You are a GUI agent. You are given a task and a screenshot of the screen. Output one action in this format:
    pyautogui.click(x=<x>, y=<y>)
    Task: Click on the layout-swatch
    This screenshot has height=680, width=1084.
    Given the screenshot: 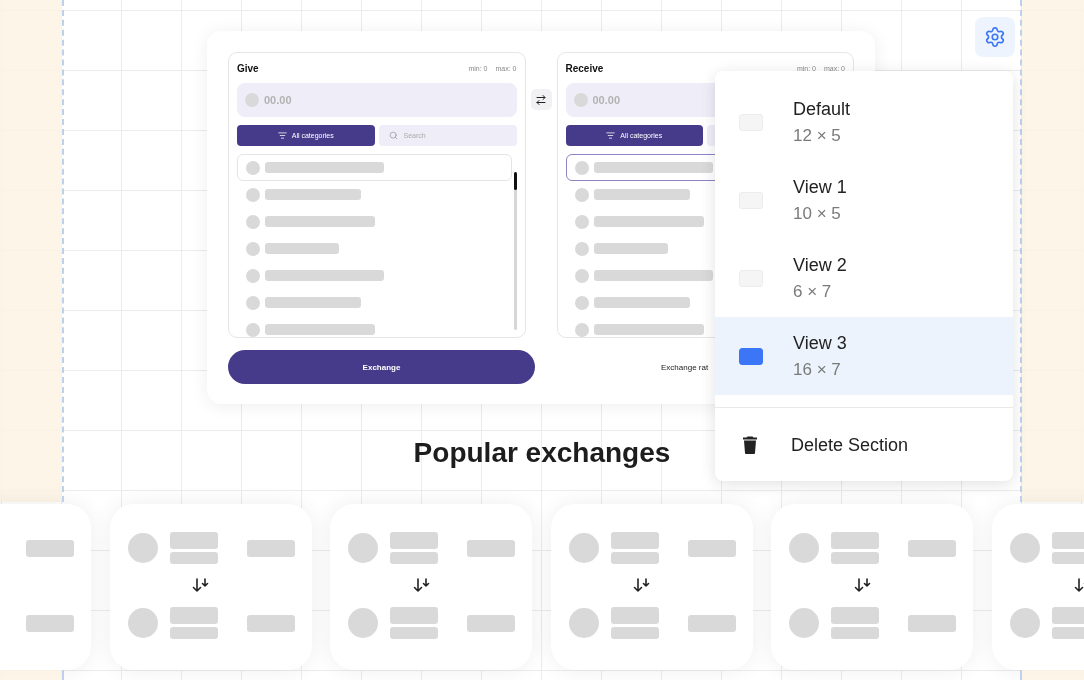 What is the action you would take?
    pyautogui.click(x=751, y=356)
    